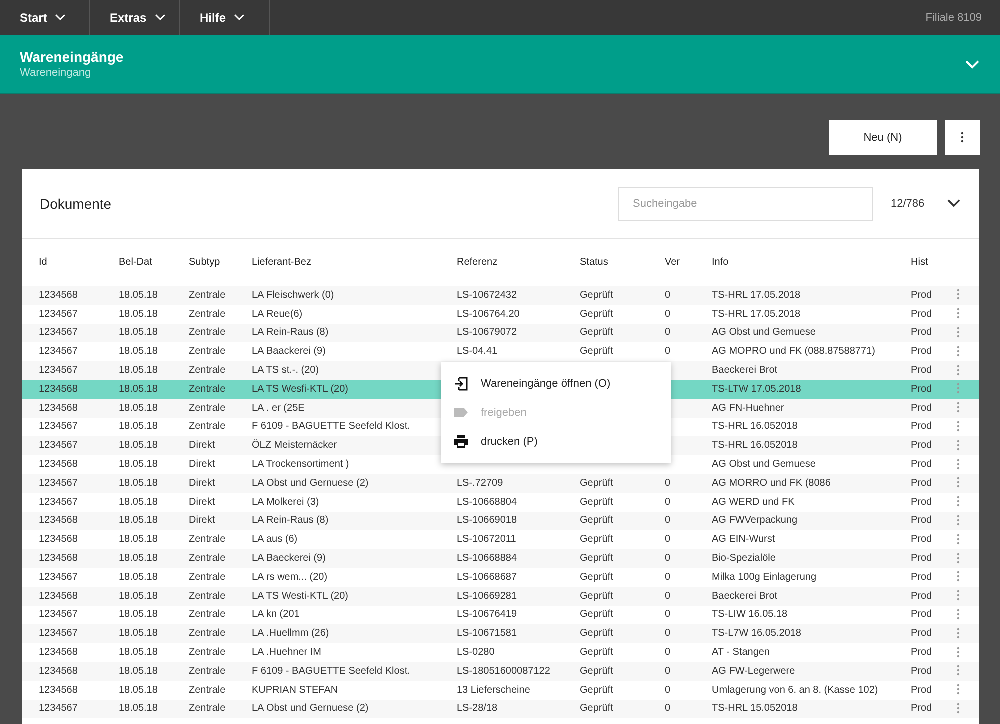 The width and height of the screenshot is (1000, 724). I want to click on table-cell-text: AT - Stangen, so click(741, 652).